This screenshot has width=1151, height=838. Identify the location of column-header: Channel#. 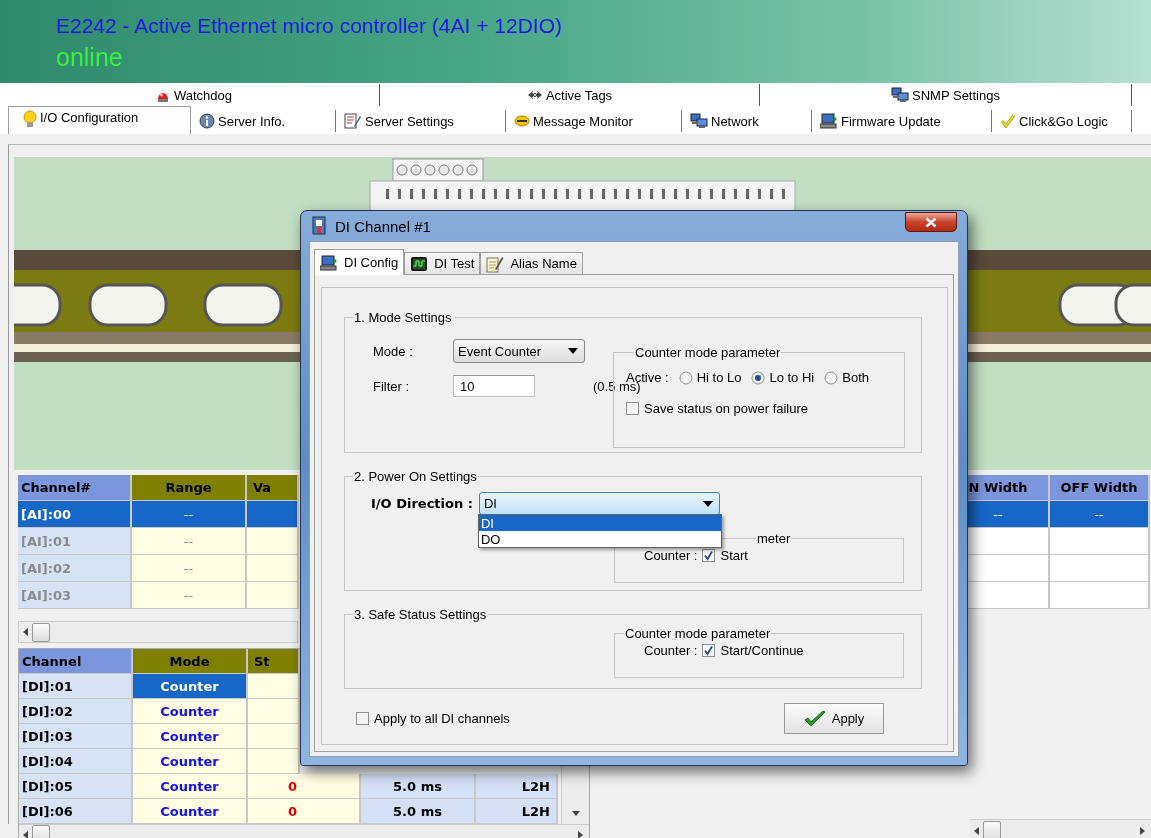
(75, 488).